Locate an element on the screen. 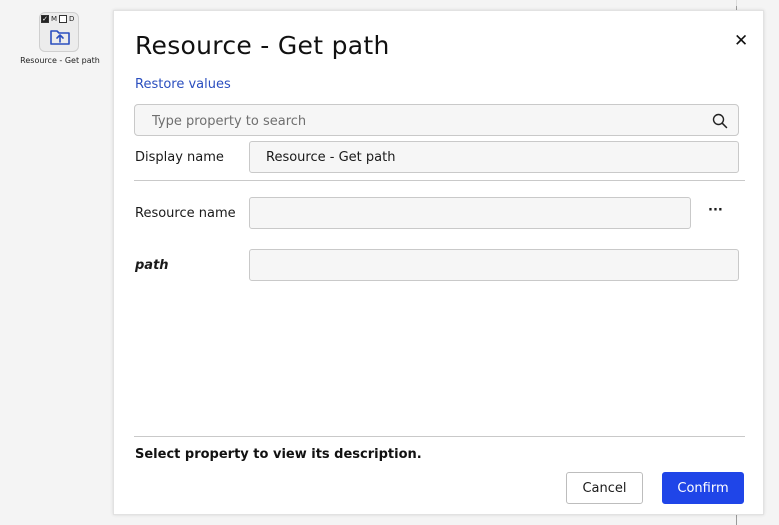  node-flags: ✓ M D is located at coordinates (57, 19).